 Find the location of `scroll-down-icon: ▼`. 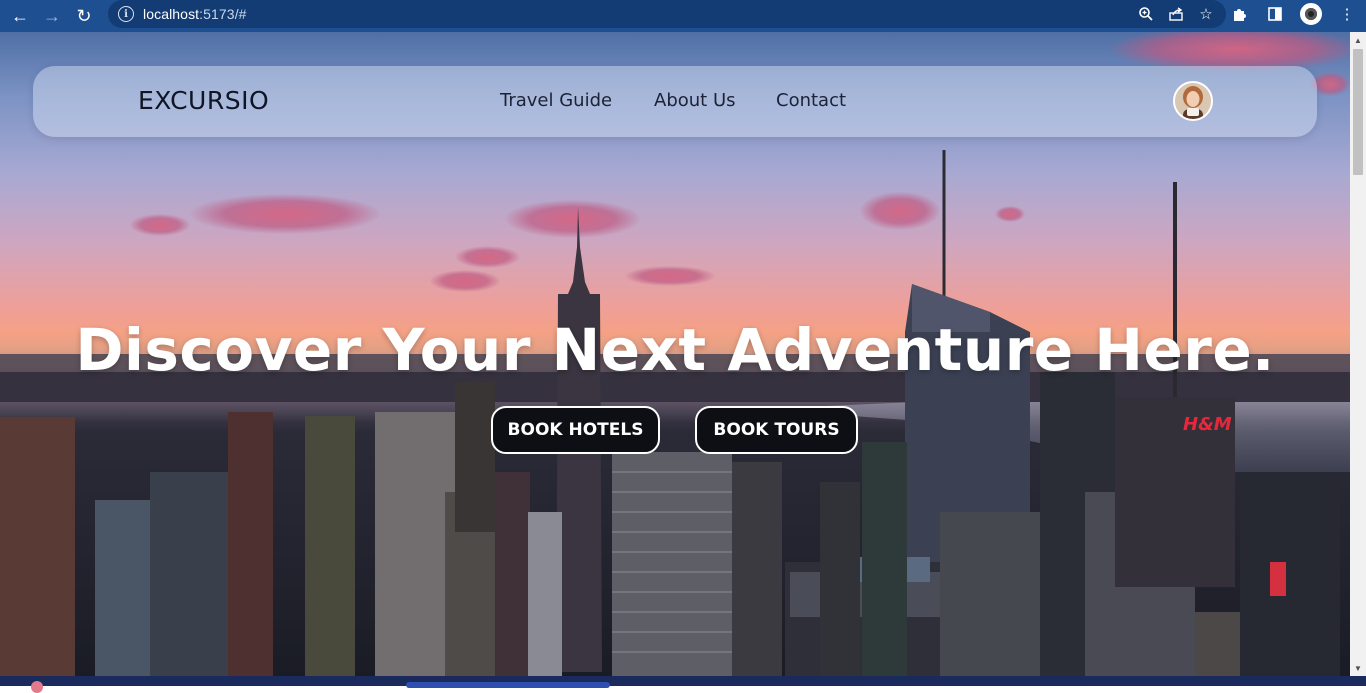

scroll-down-icon: ▼ is located at coordinates (1358, 668).